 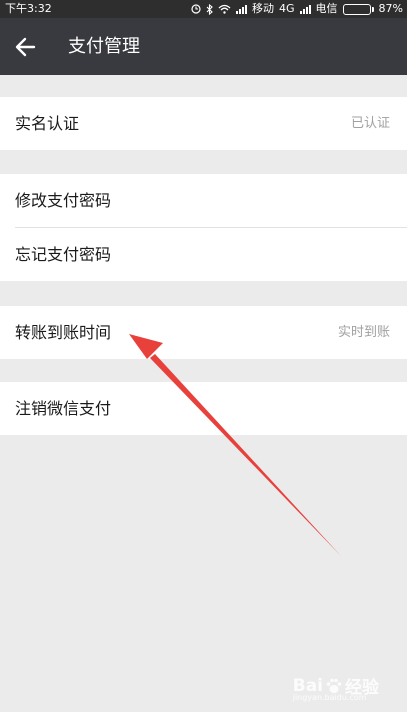 I want to click on watermark-url: jingyan.baidu.com, so click(x=329, y=697).